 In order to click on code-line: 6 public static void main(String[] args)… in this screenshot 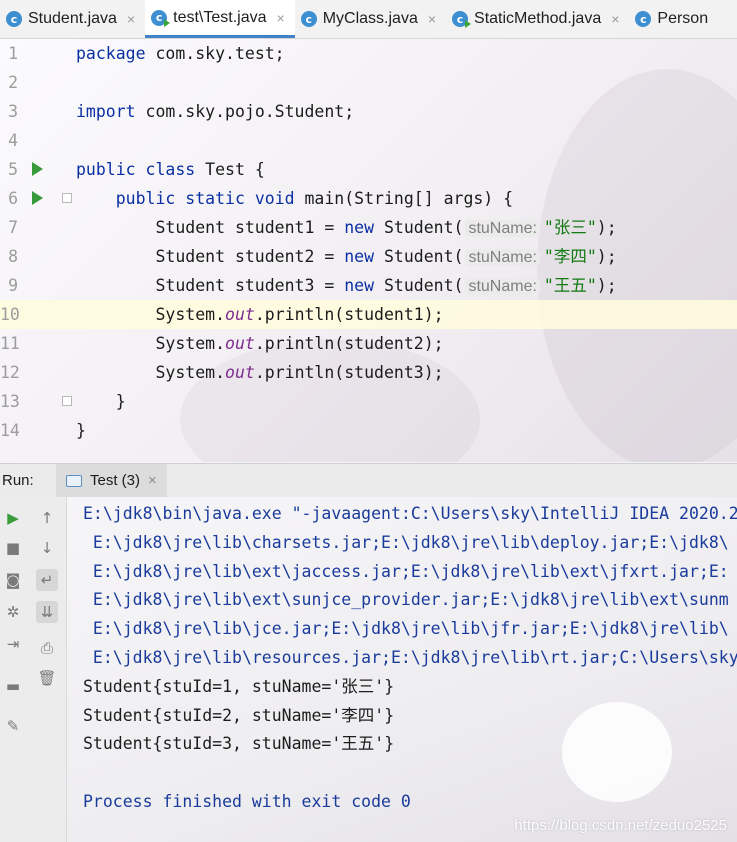, I will do `click(368, 198)`.